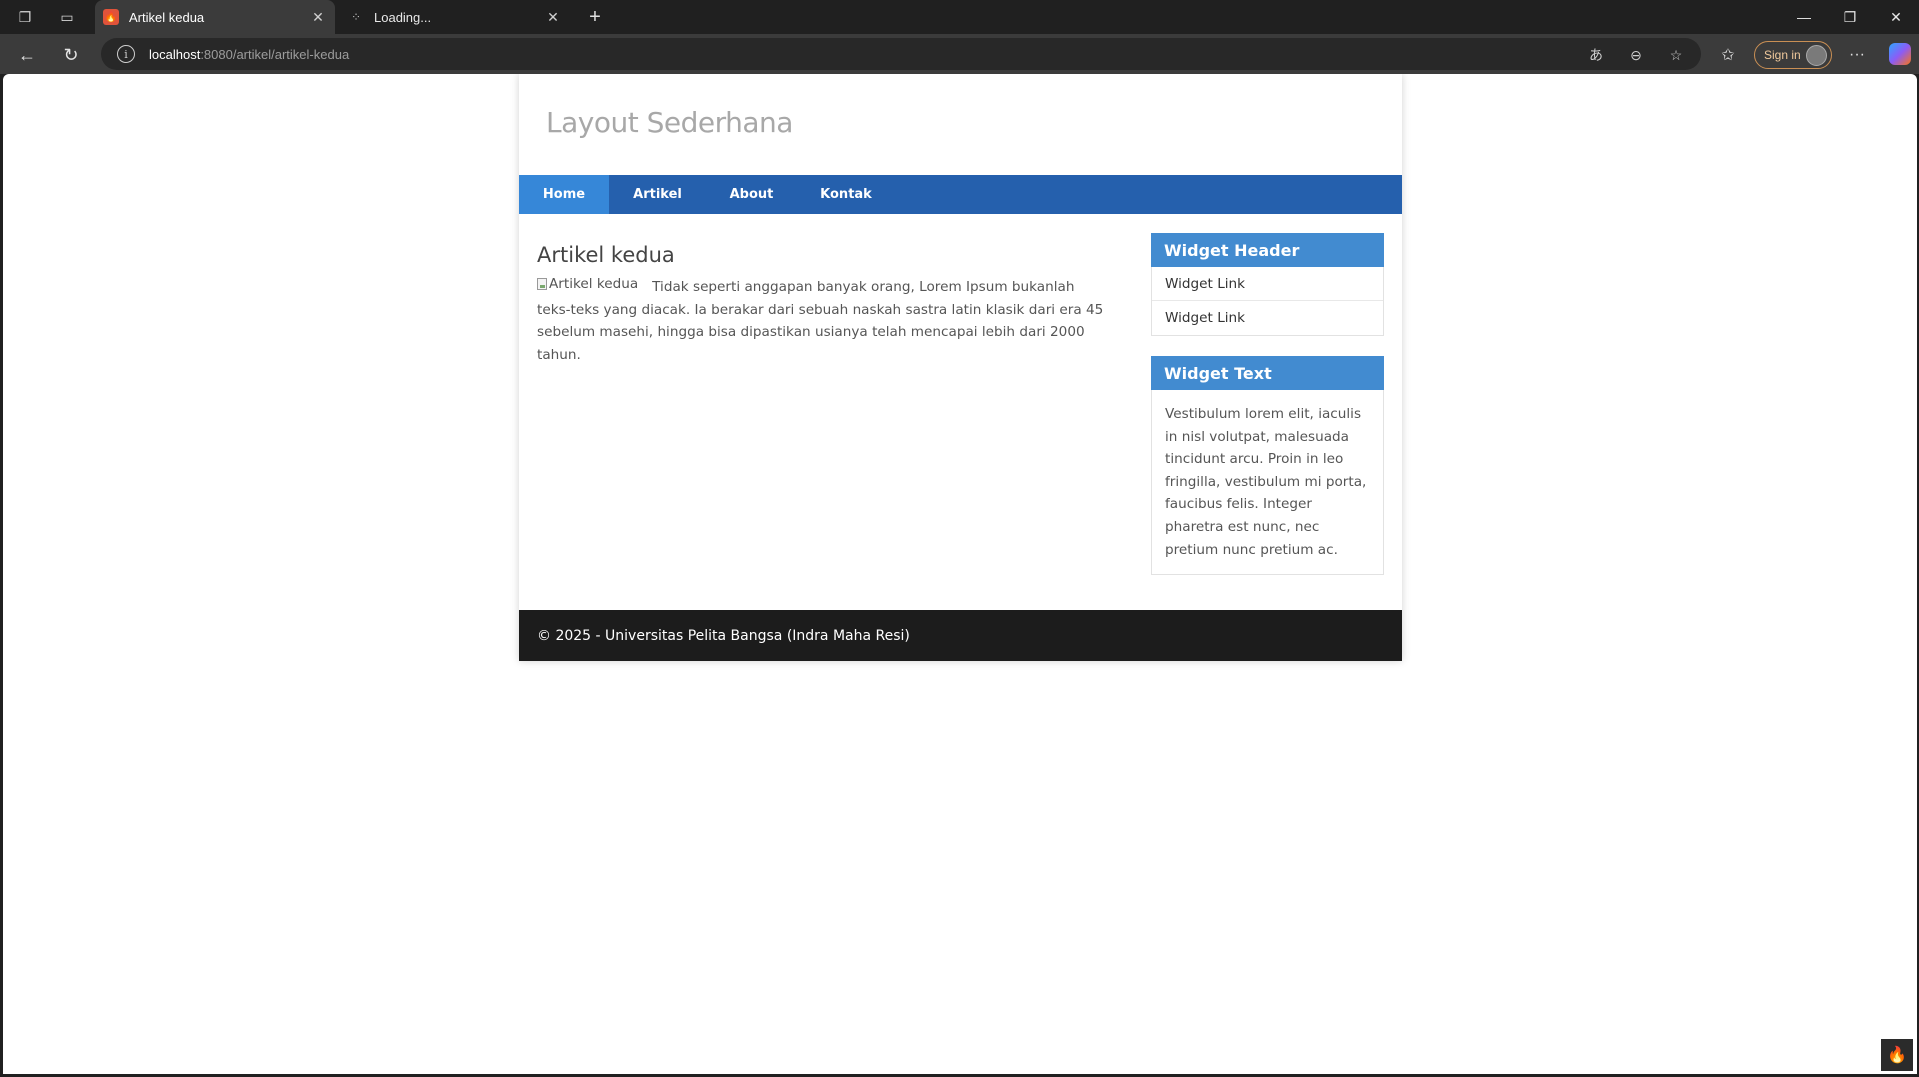  Describe the element at coordinates (657, 194) in the screenshot. I see `nav-item-artikel: Artikel` at that location.